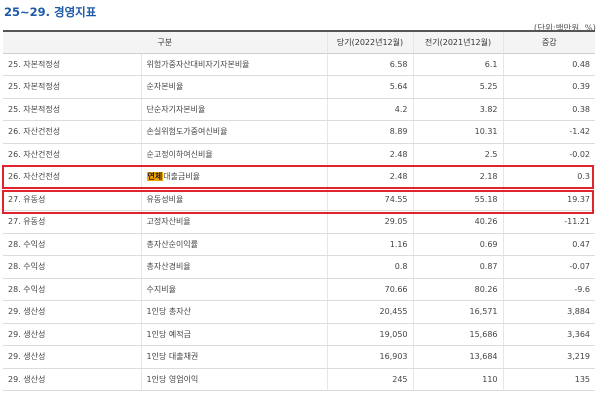  Describe the element at coordinates (370, 42) in the screenshot. I see `col-header-current: 당기(2022년12월)` at that location.